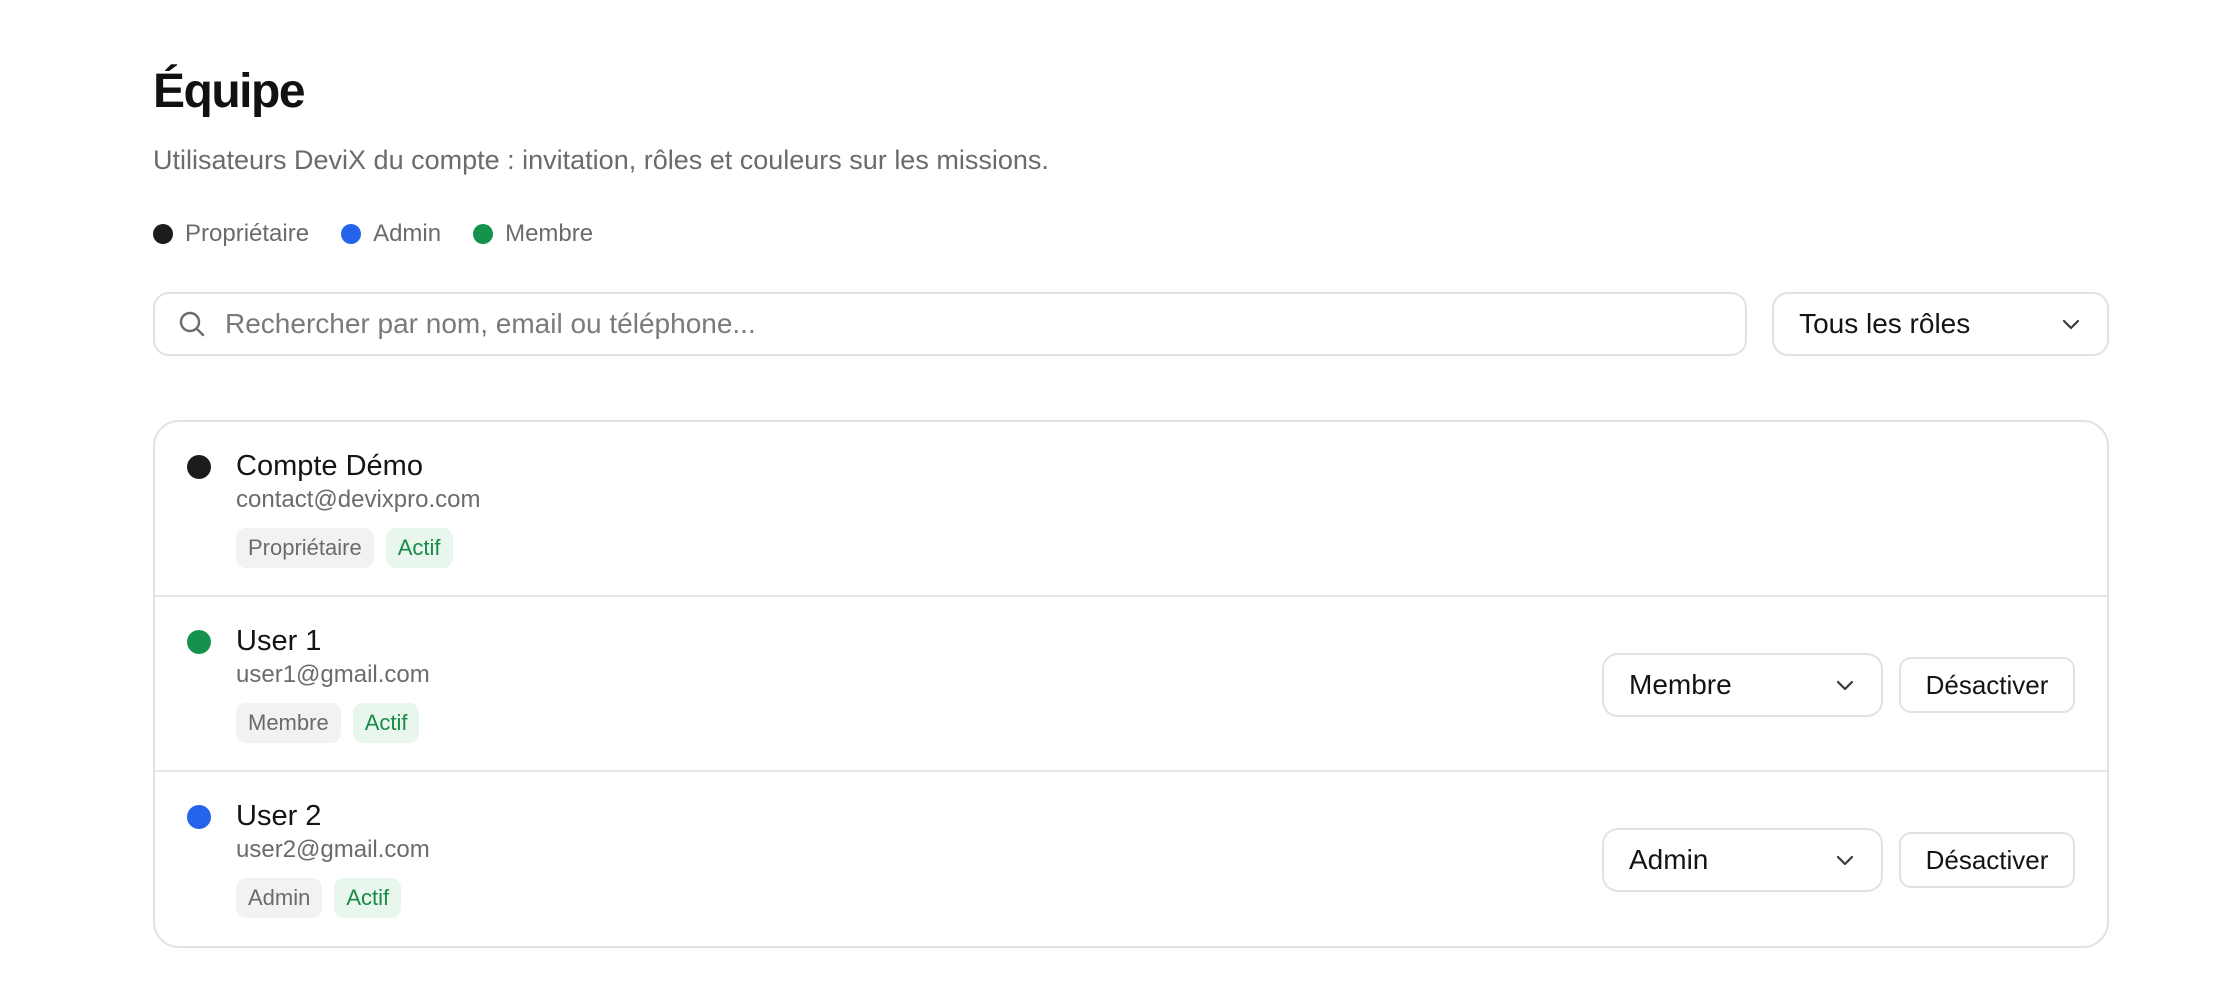 Image resolution: width=2234 pixels, height=1006 pixels. I want to click on member-info: User 1 user1@gmail.com Membre Actif, so click(333, 683).